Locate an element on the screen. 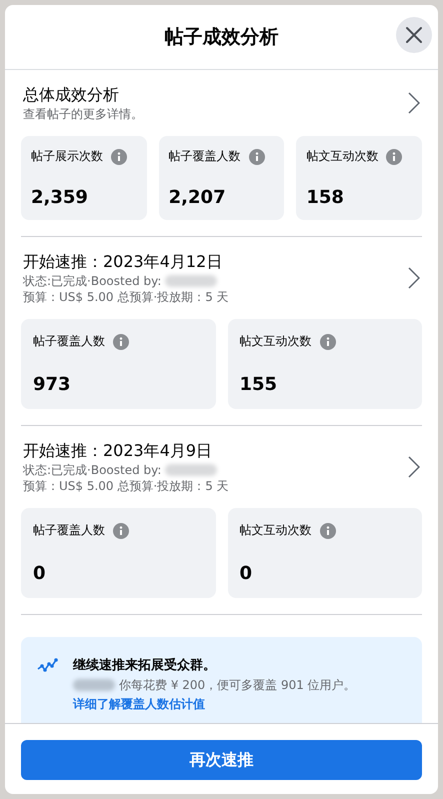 This screenshot has height=799, width=443. stat-value: 155 is located at coordinates (259, 384).